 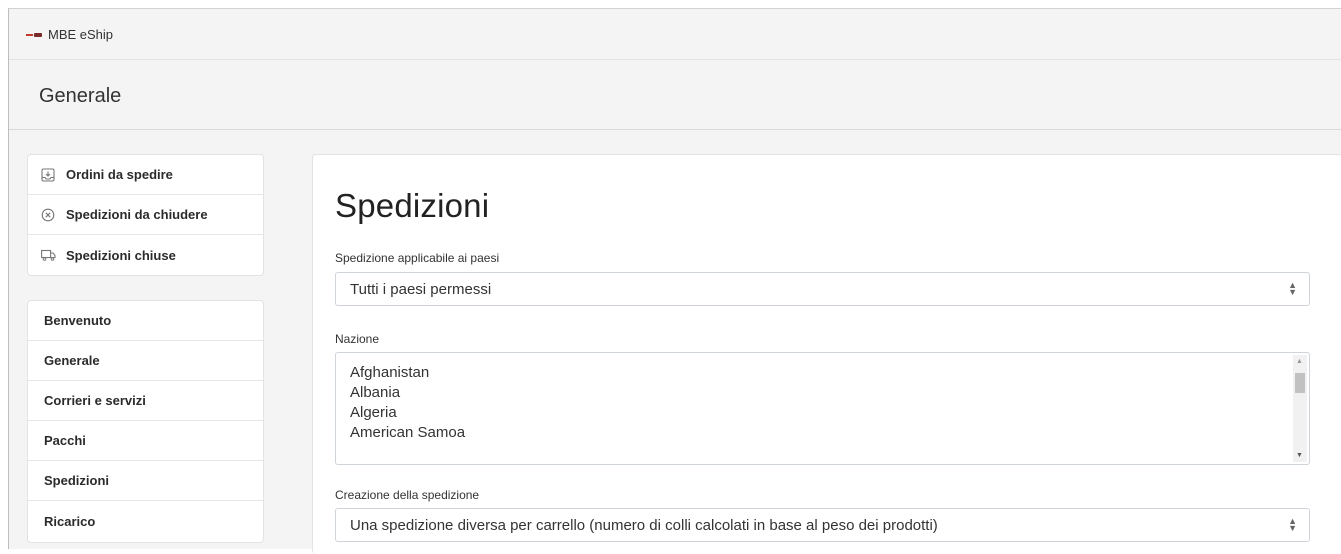 What do you see at coordinates (1300, 383) in the screenshot?
I see `scrollbar-thumb` at bounding box center [1300, 383].